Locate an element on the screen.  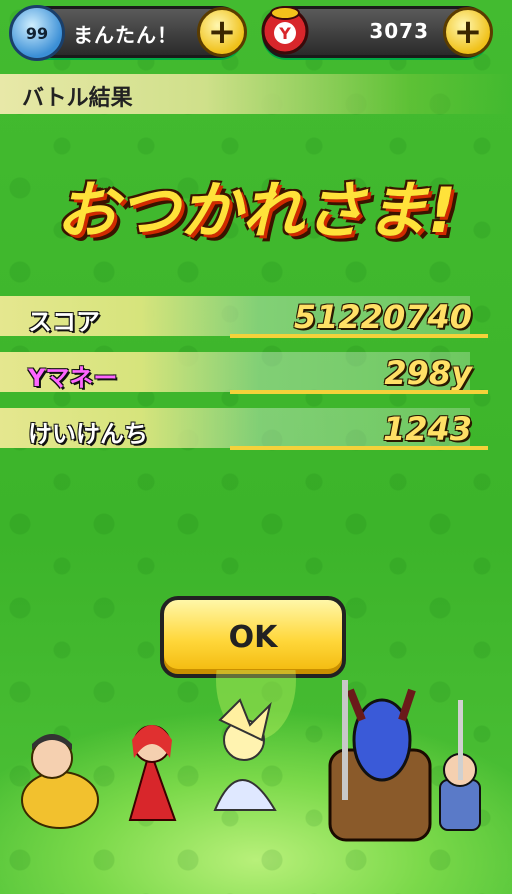
svg-text: Y is located at coordinates (284, 33).